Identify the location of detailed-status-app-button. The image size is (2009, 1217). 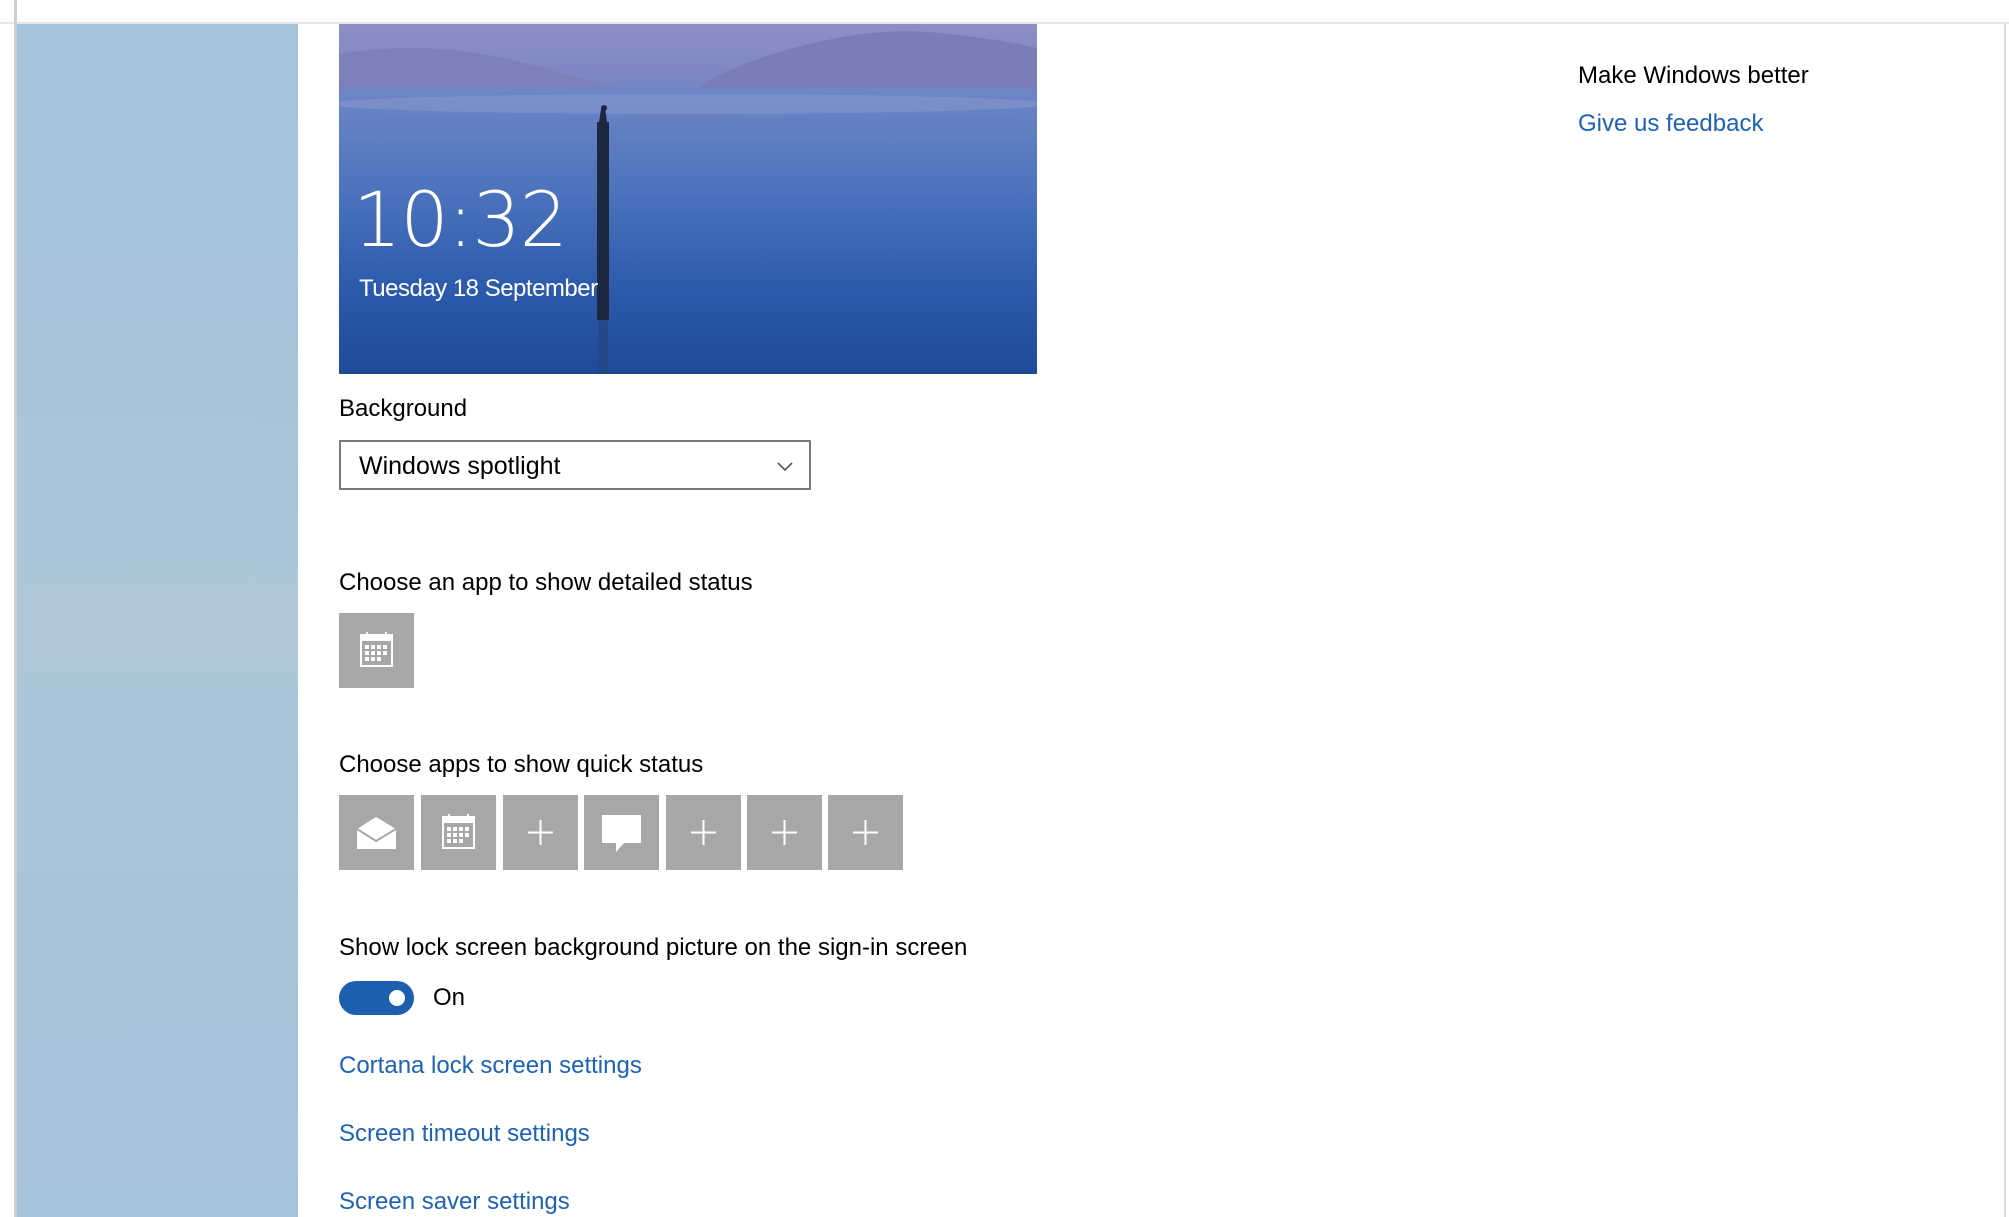
(376, 650).